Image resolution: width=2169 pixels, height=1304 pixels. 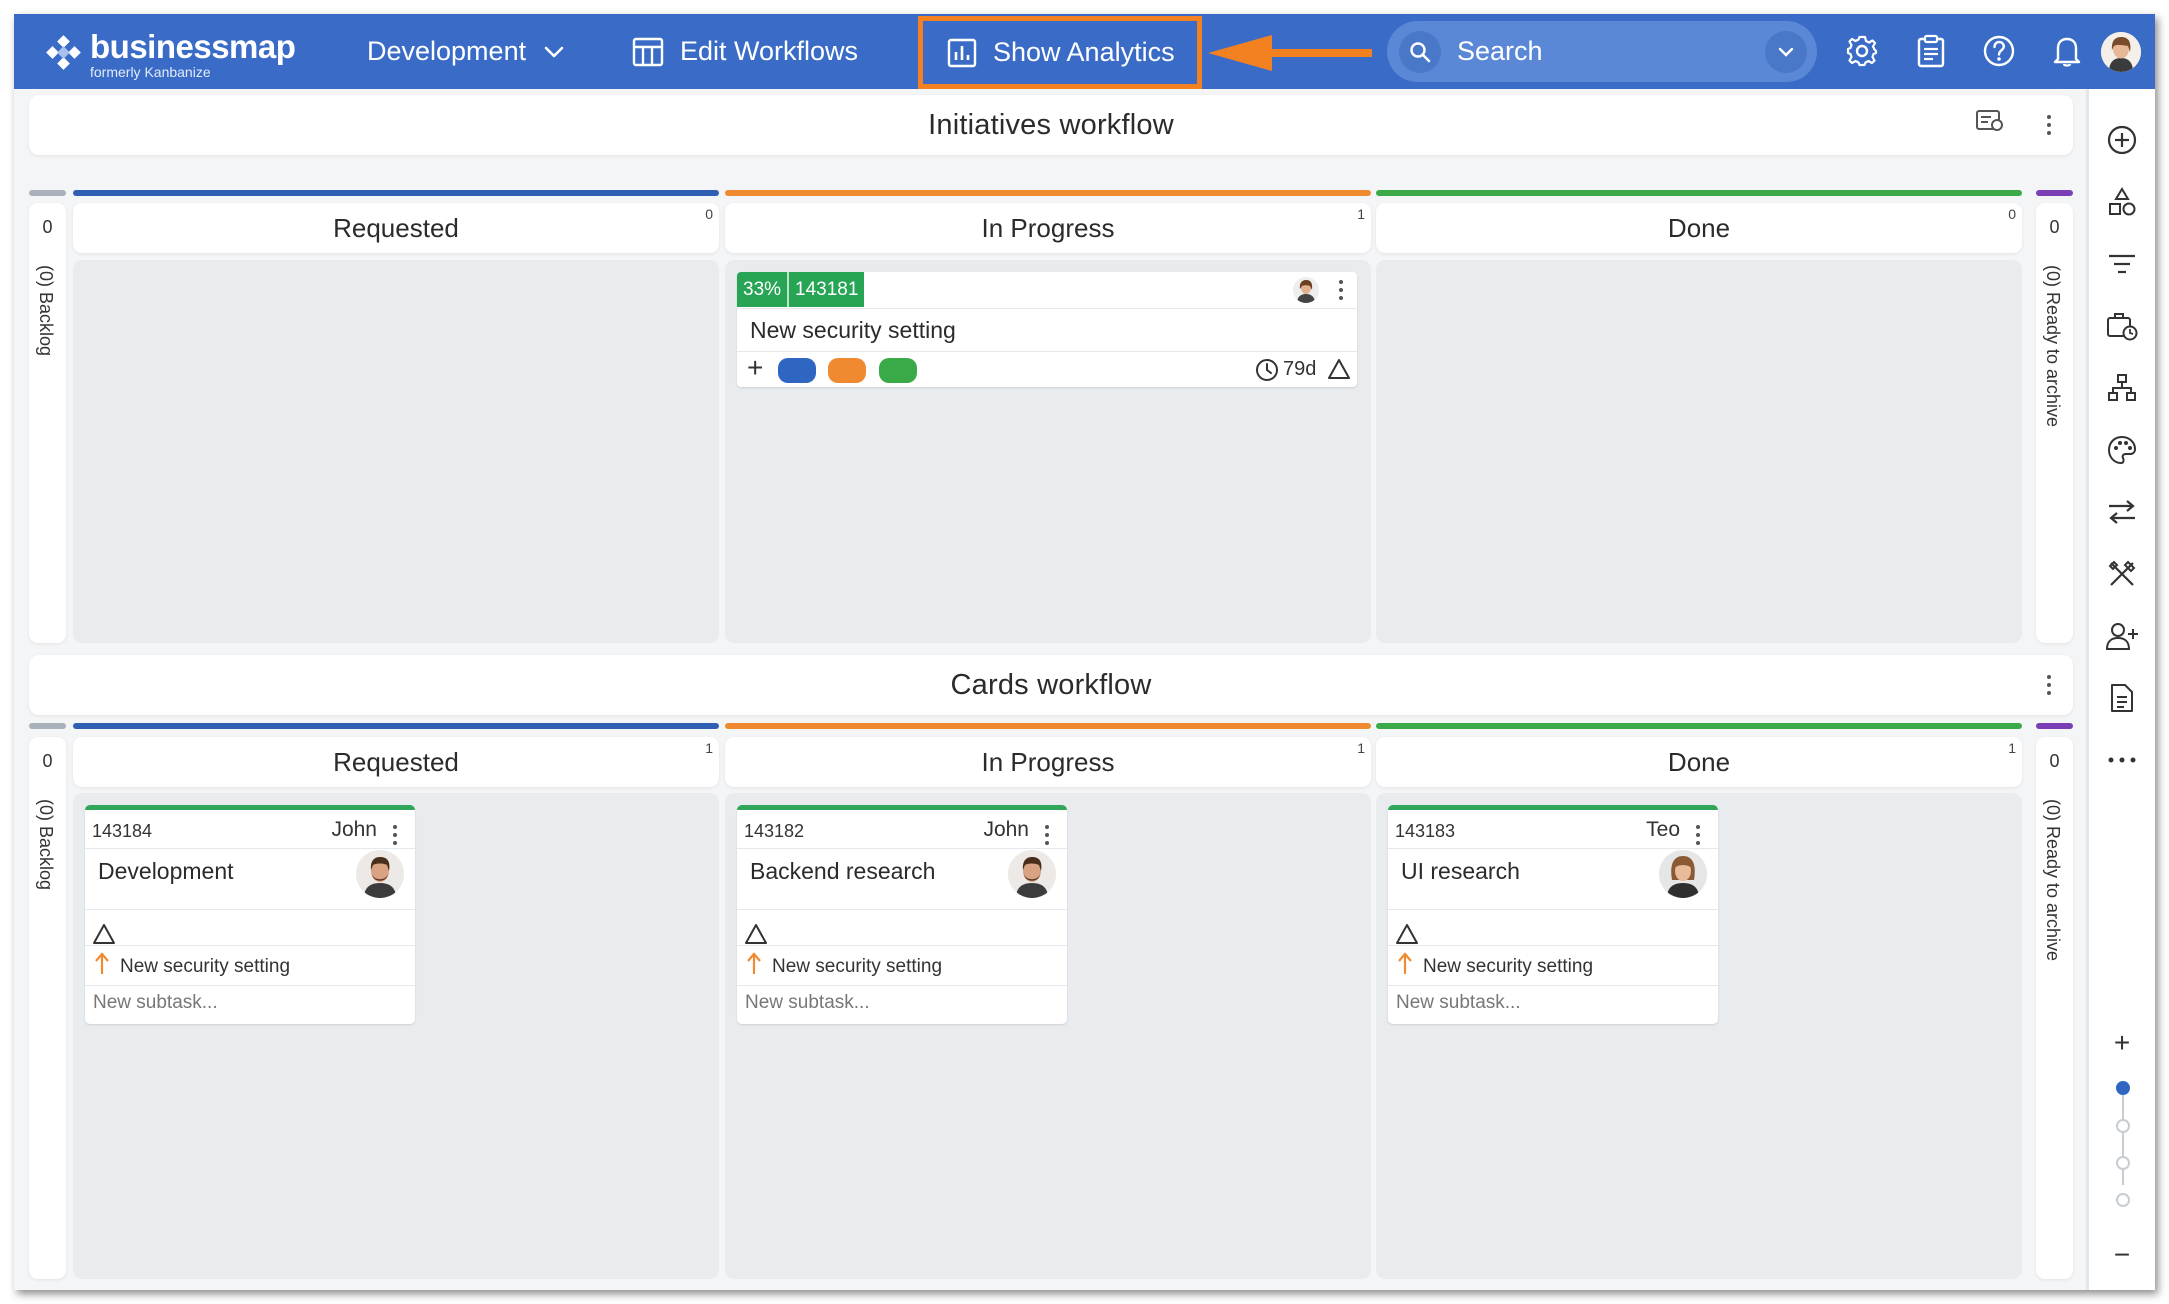 What do you see at coordinates (2123, 1136) in the screenshot?
I see `zoom-track` at bounding box center [2123, 1136].